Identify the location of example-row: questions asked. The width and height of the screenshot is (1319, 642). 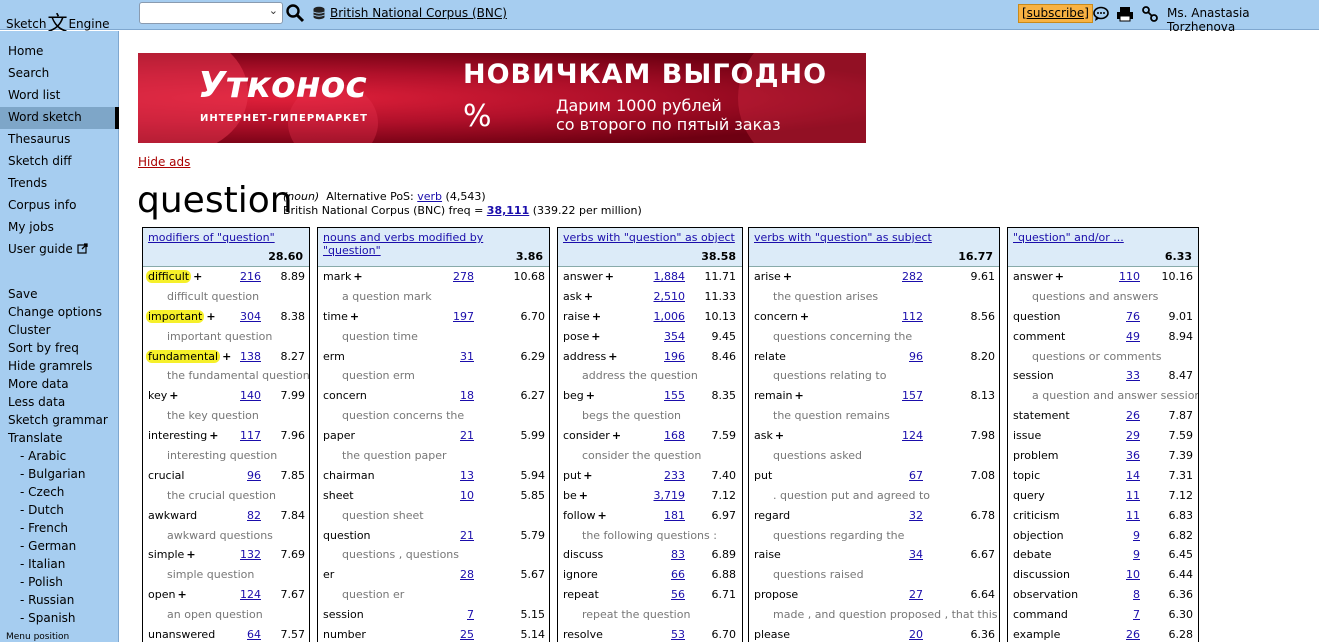
(874, 456).